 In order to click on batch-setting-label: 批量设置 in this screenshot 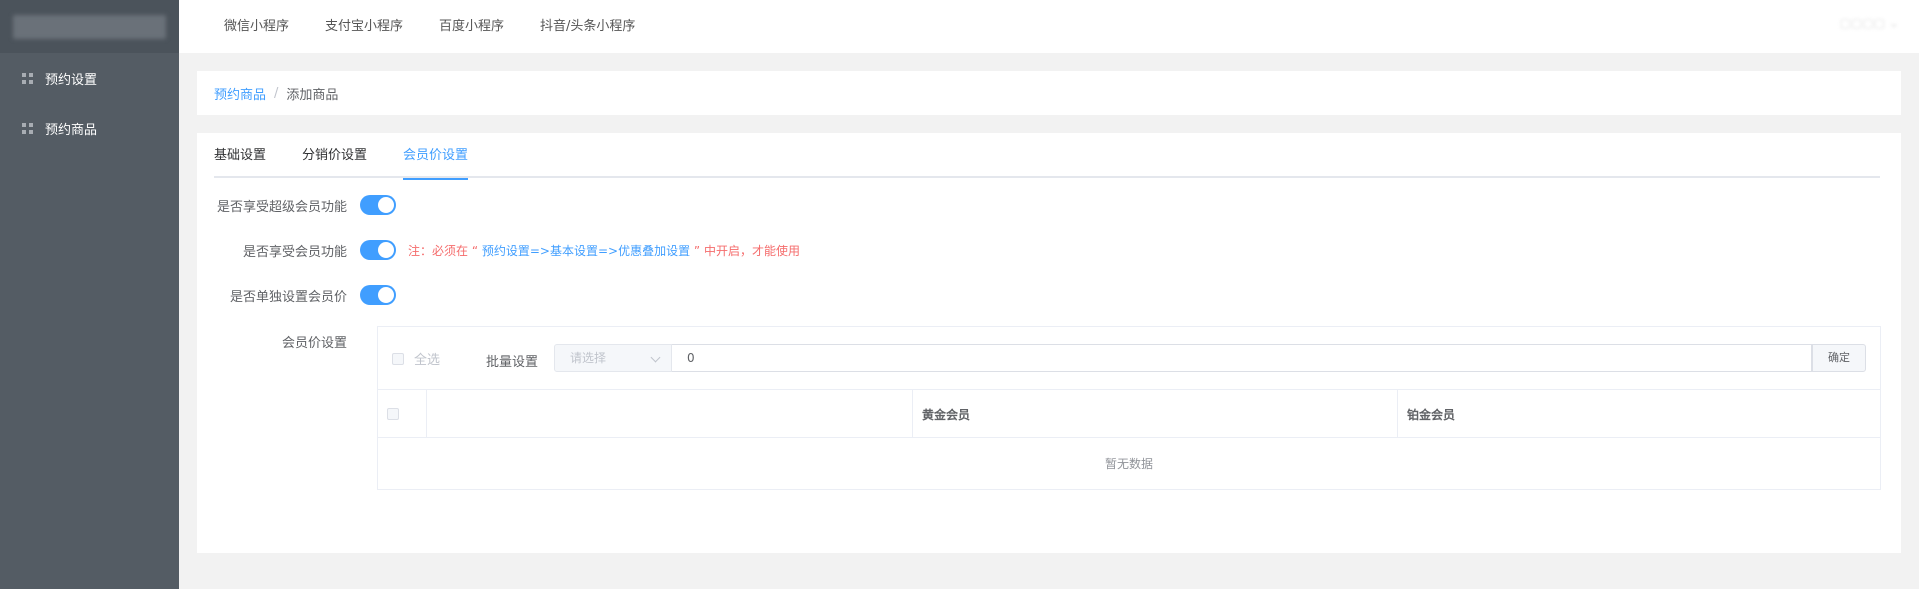, I will do `click(512, 362)`.